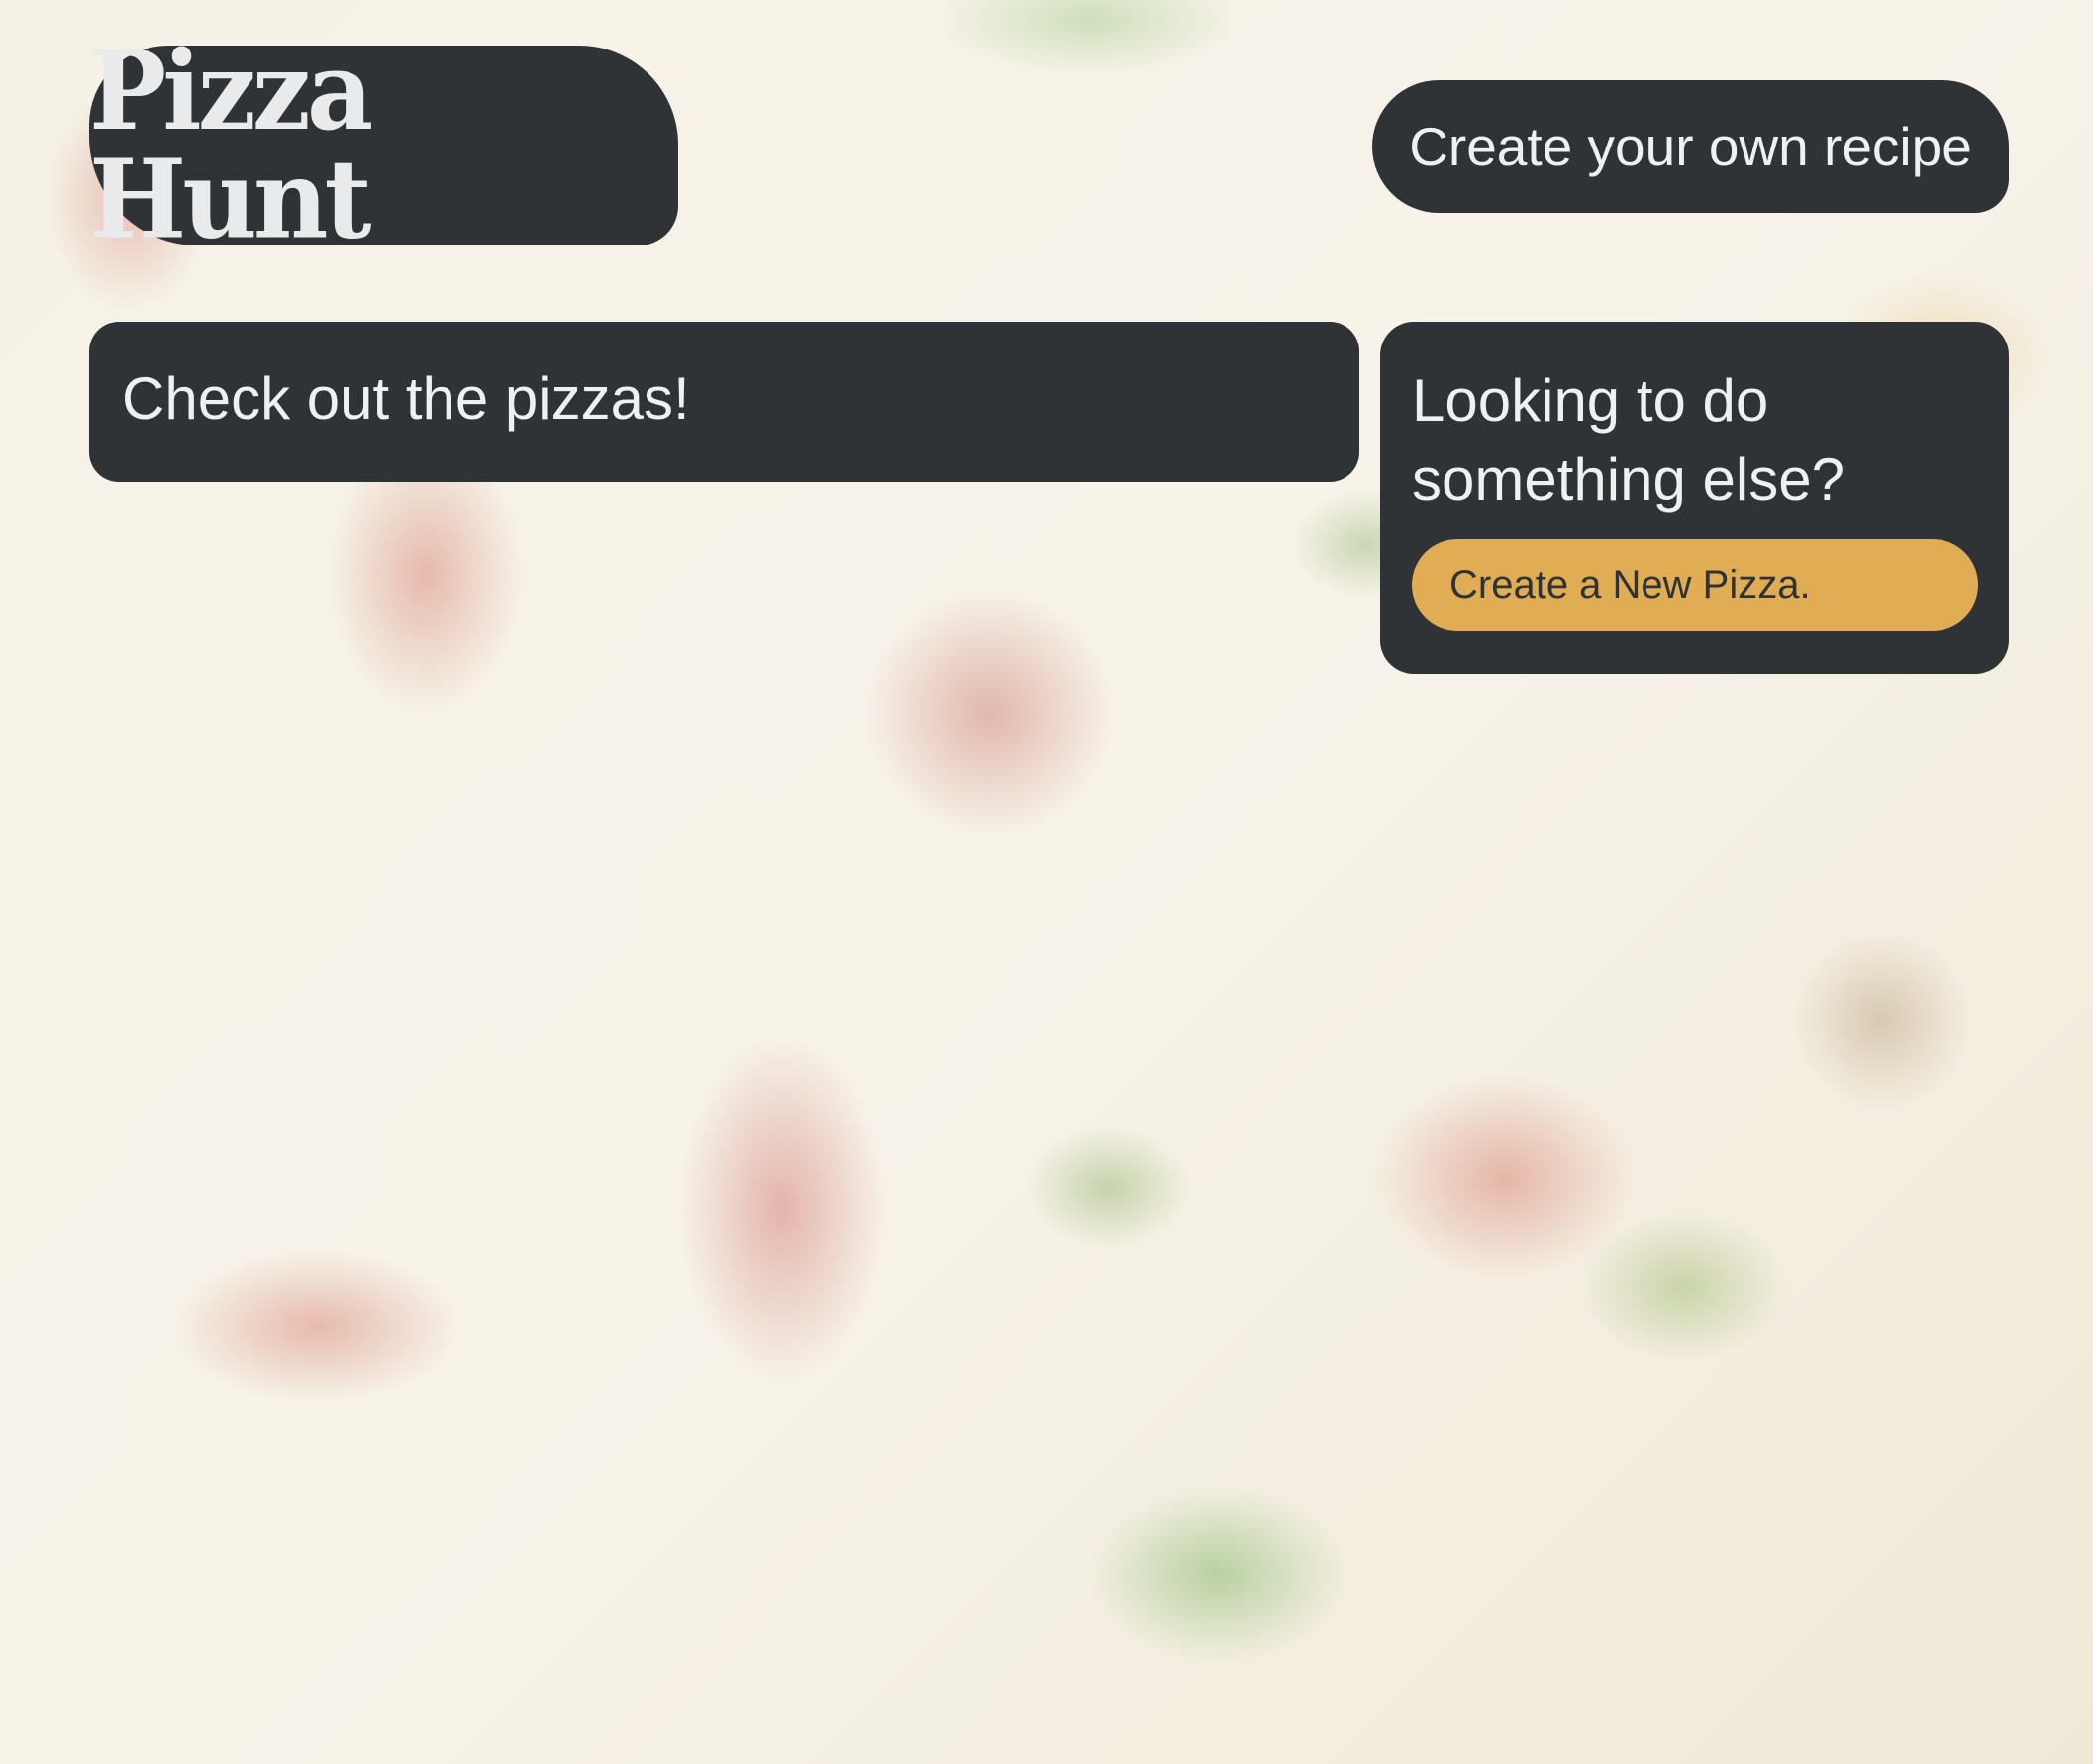 Image resolution: width=2093 pixels, height=1764 pixels. I want to click on pizzas-heading: Check out the pizzas!, so click(406, 398).